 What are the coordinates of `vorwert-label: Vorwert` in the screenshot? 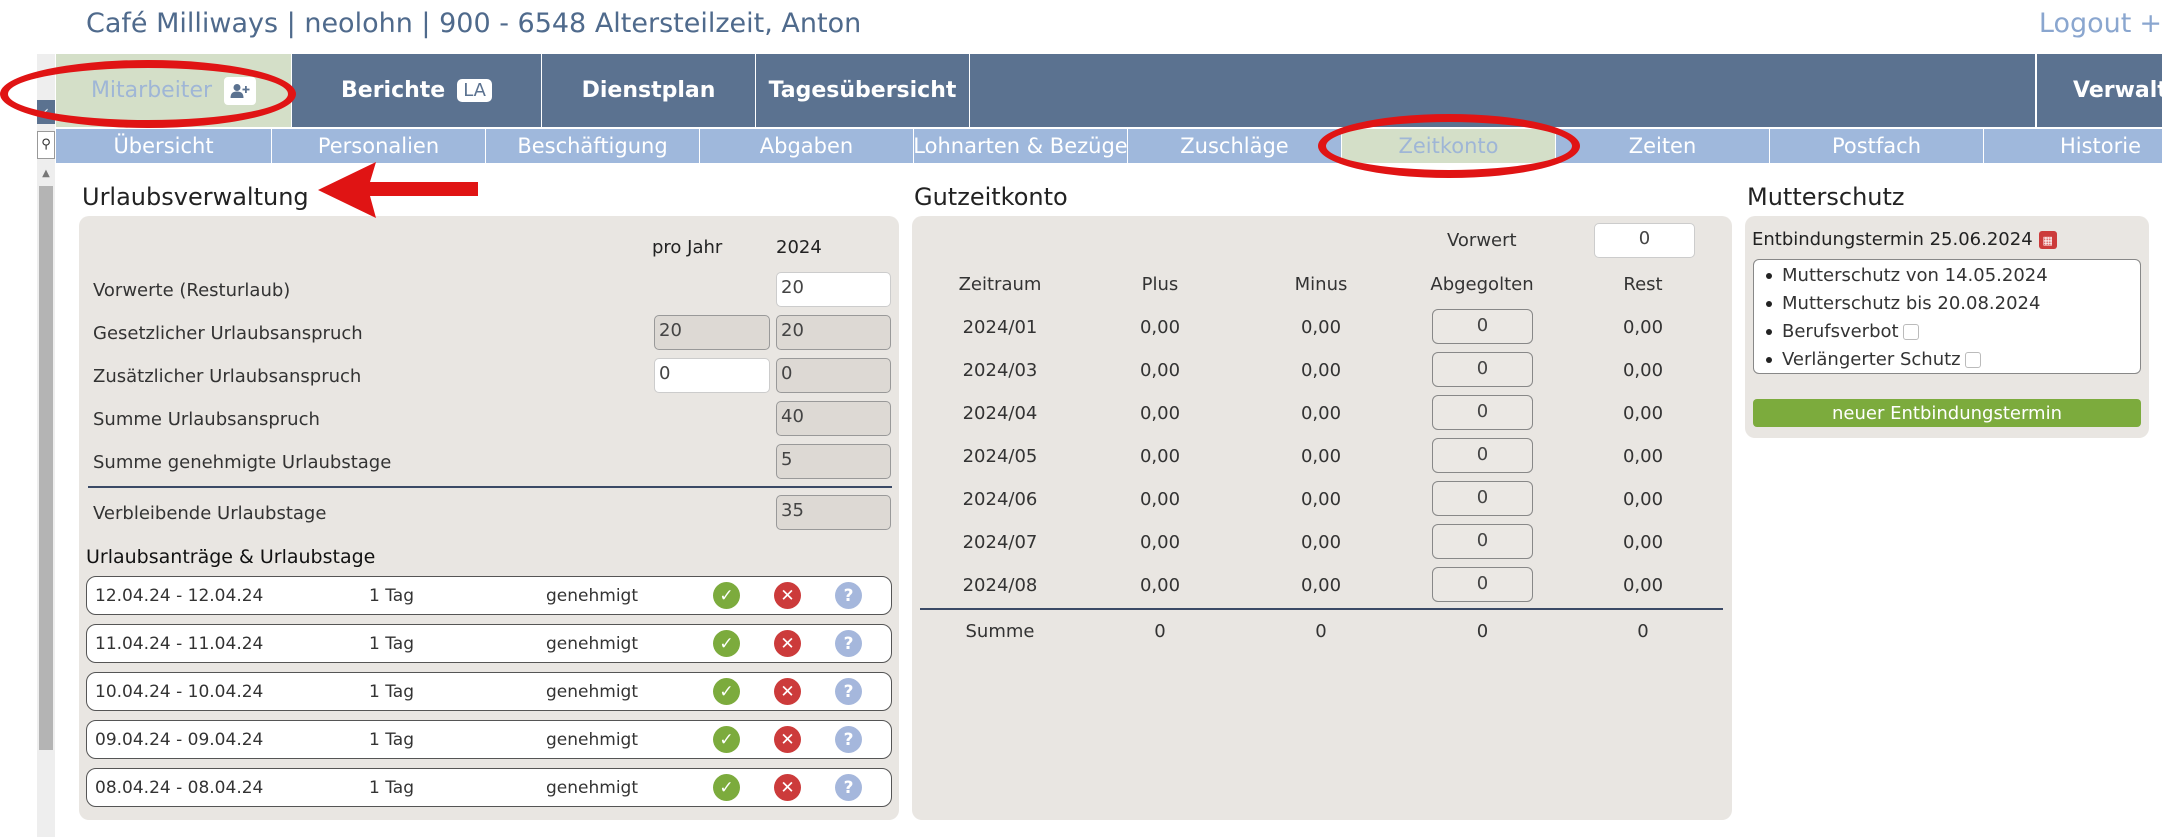 It's located at (1482, 240).